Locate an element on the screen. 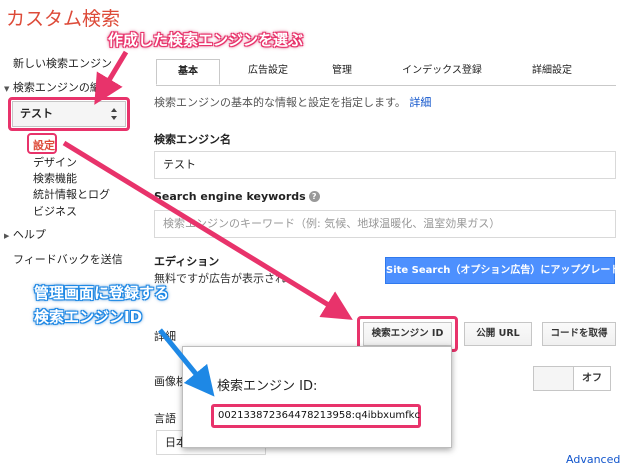 This screenshot has height=476, width=630. annotation-register-line1: 管理画面に登録する is located at coordinates (102, 293).